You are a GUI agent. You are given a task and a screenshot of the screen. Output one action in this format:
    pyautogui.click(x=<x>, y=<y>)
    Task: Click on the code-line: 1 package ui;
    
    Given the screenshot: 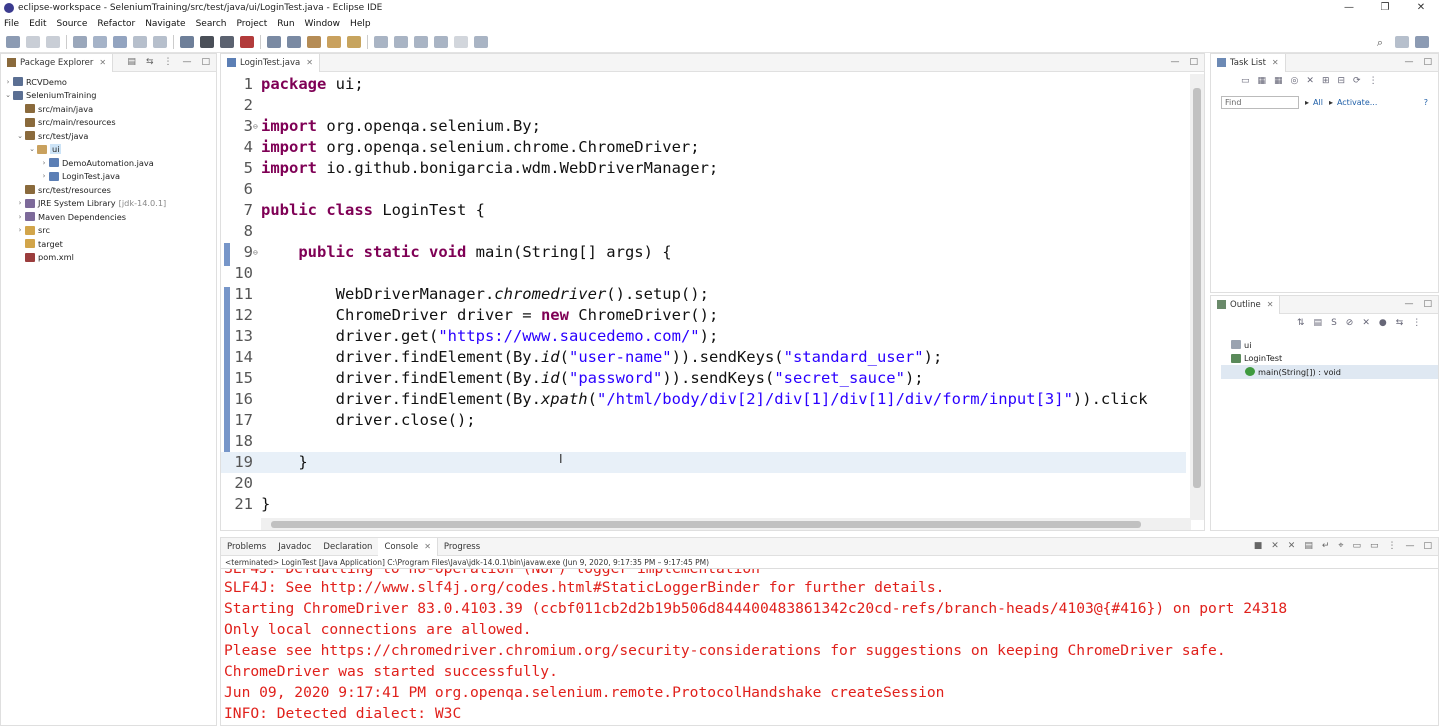 What is the action you would take?
    pyautogui.click(x=703, y=84)
    